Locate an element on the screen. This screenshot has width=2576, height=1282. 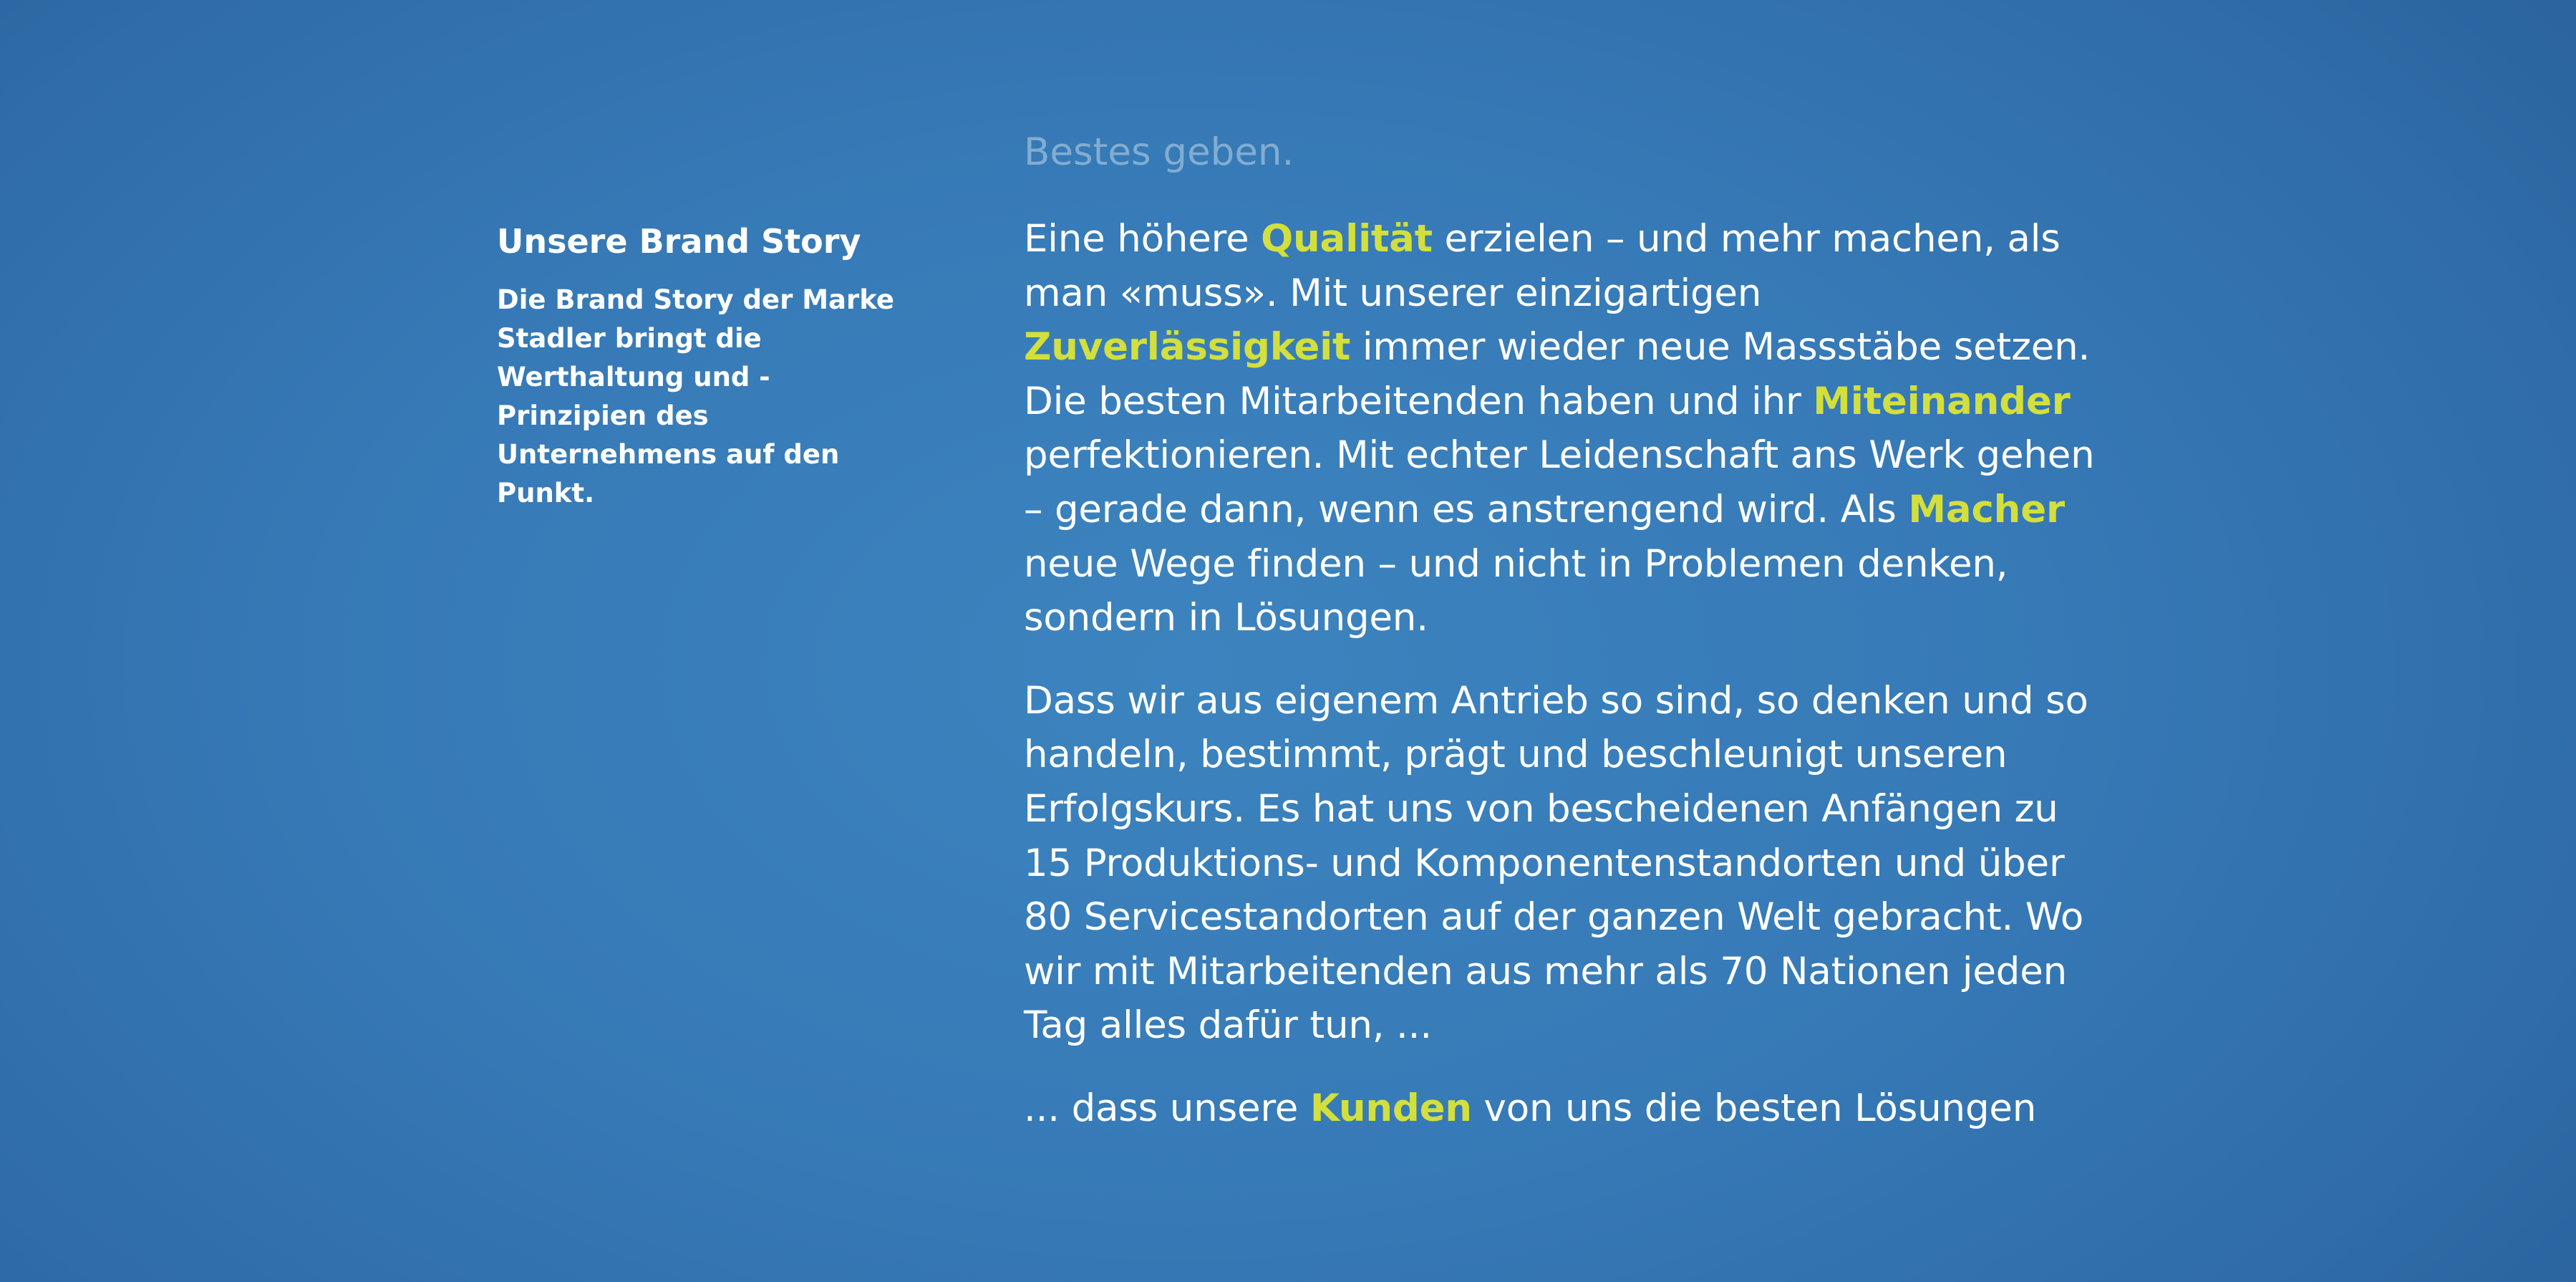
text-segment: von uns die besten Lösungen is located at coordinates (1754, 1108).